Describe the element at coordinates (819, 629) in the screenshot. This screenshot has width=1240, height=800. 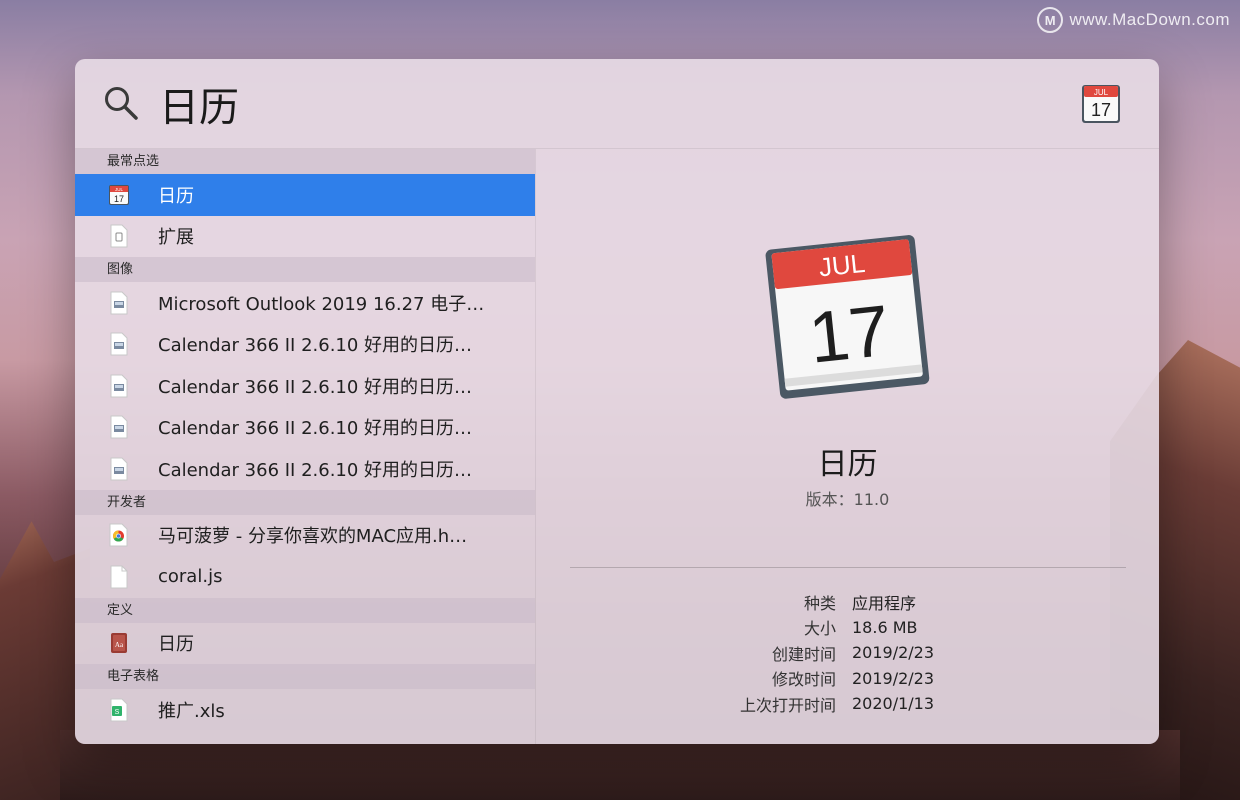
I see `metadata-key: 大小` at that location.